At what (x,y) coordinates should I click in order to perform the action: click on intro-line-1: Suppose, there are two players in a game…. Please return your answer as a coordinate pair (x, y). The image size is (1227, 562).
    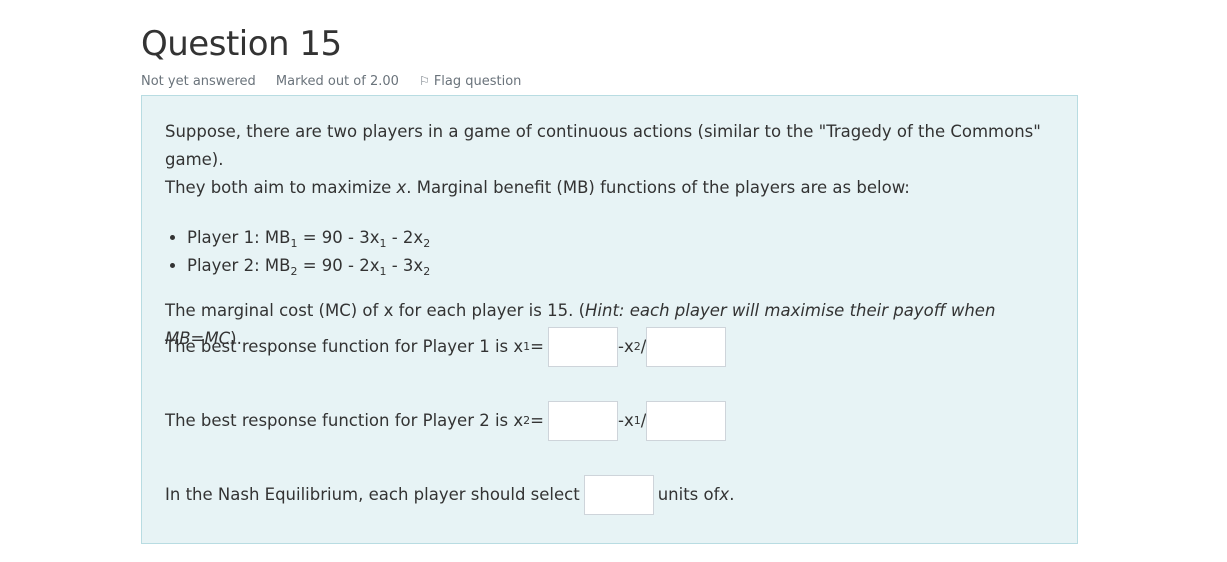
    Looking at the image, I should click on (603, 145).